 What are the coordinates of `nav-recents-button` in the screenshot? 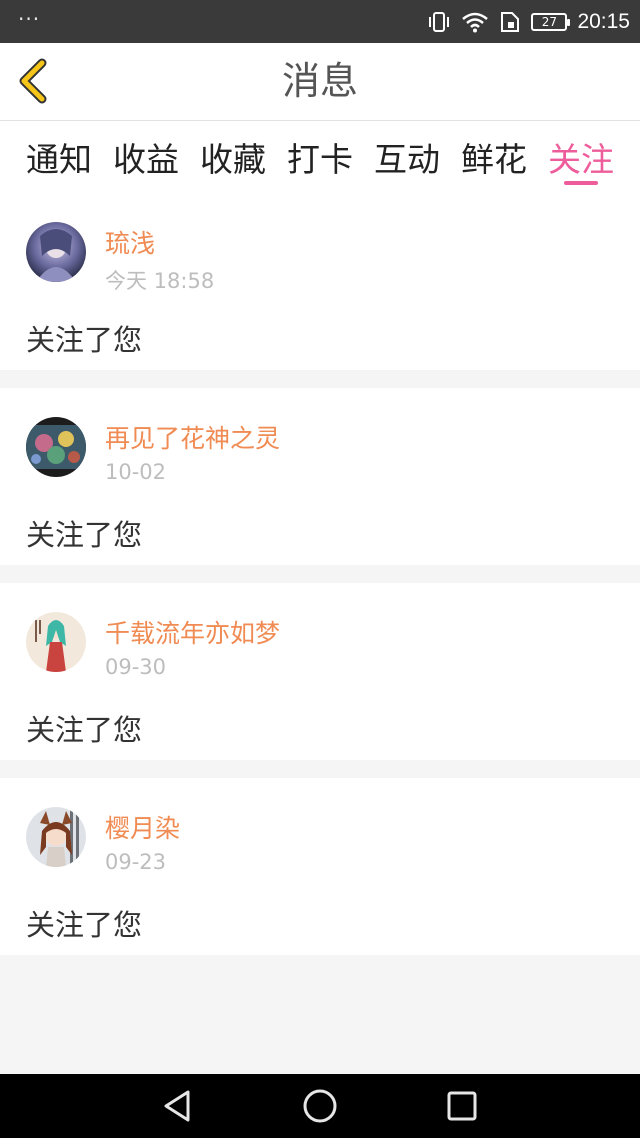 It's located at (462, 1106).